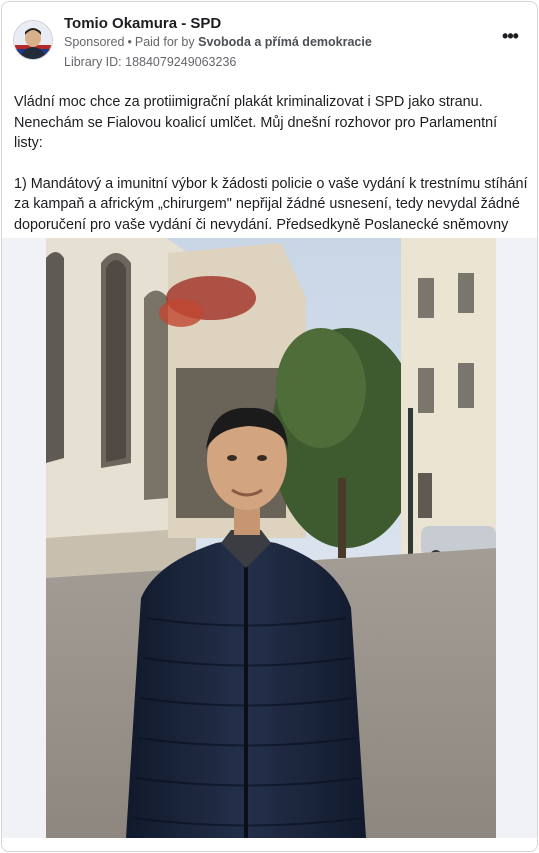 Image resolution: width=539 pixels, height=853 pixels. Describe the element at coordinates (285, 42) in the screenshot. I see `payer-name: Svoboda a přímá demokracie` at that location.